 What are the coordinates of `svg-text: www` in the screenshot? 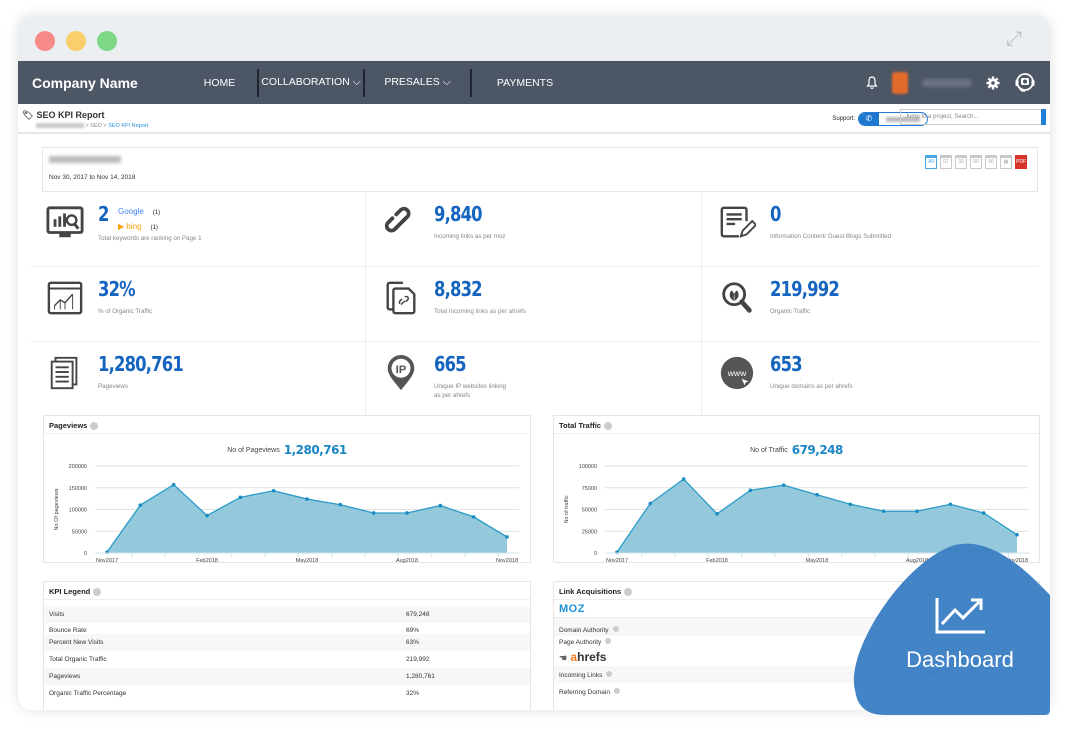 It's located at (737, 373).